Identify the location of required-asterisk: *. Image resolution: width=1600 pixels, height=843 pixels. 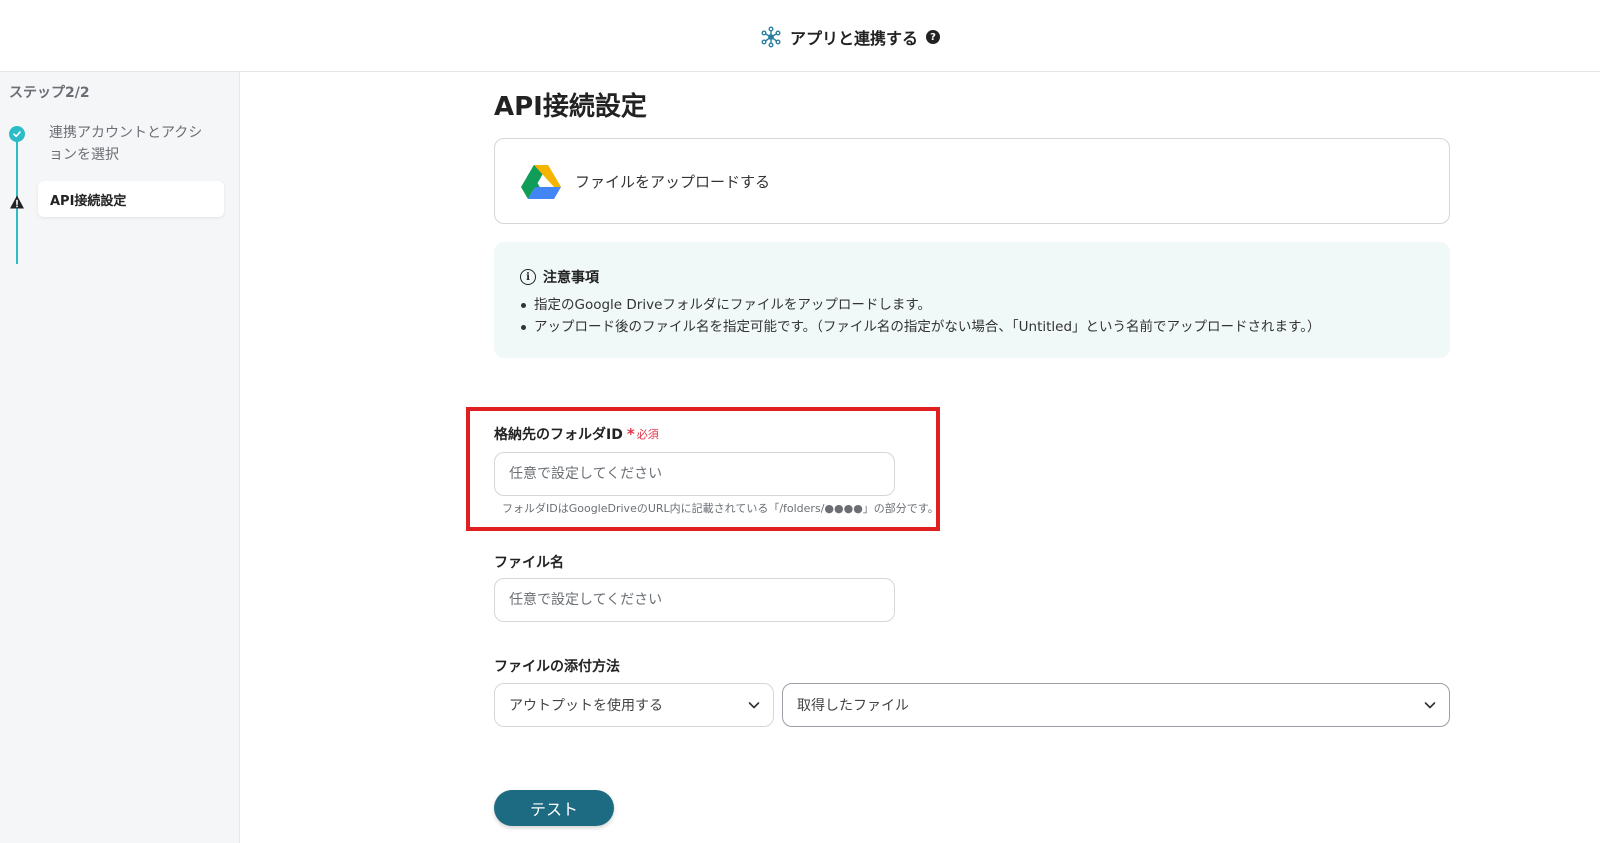
(630, 434).